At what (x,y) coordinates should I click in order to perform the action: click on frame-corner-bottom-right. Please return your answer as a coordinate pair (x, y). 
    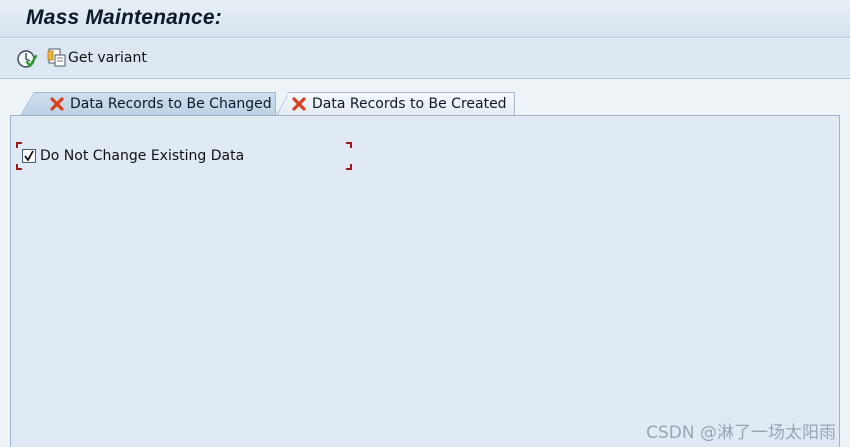
    Looking at the image, I should click on (349, 167).